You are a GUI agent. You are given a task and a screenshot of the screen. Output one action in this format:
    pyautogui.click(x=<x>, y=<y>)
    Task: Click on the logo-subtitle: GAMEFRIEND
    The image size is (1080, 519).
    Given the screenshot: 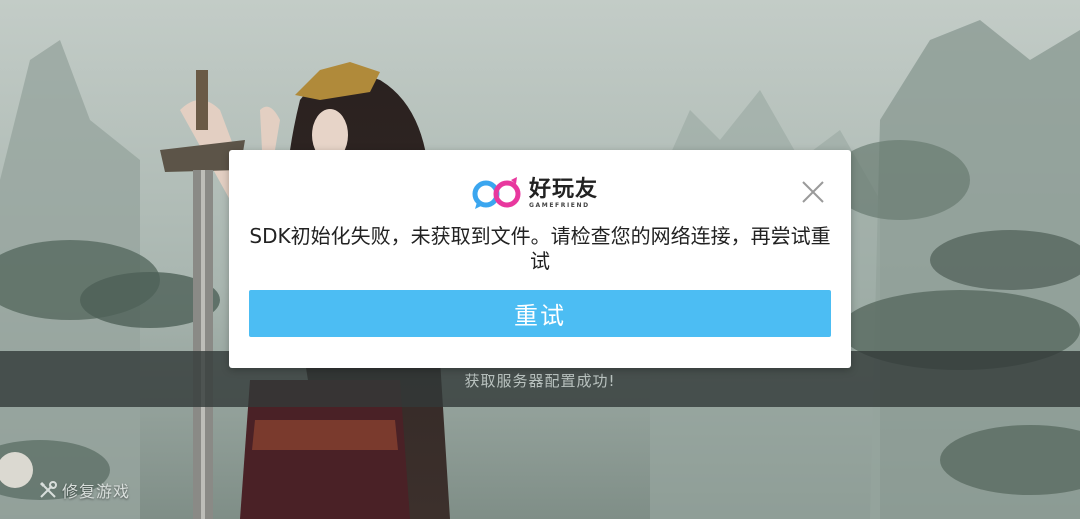 What is the action you would take?
    pyautogui.click(x=559, y=205)
    